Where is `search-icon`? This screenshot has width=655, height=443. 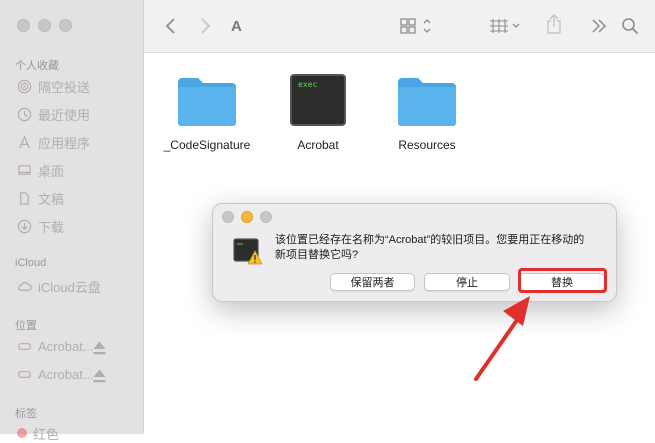 search-icon is located at coordinates (630, 26).